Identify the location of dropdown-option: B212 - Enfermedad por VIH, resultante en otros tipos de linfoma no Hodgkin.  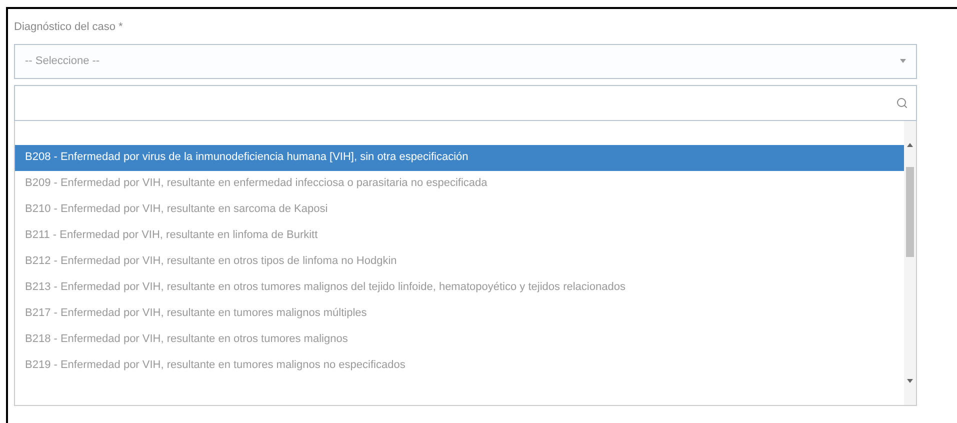
(459, 261).